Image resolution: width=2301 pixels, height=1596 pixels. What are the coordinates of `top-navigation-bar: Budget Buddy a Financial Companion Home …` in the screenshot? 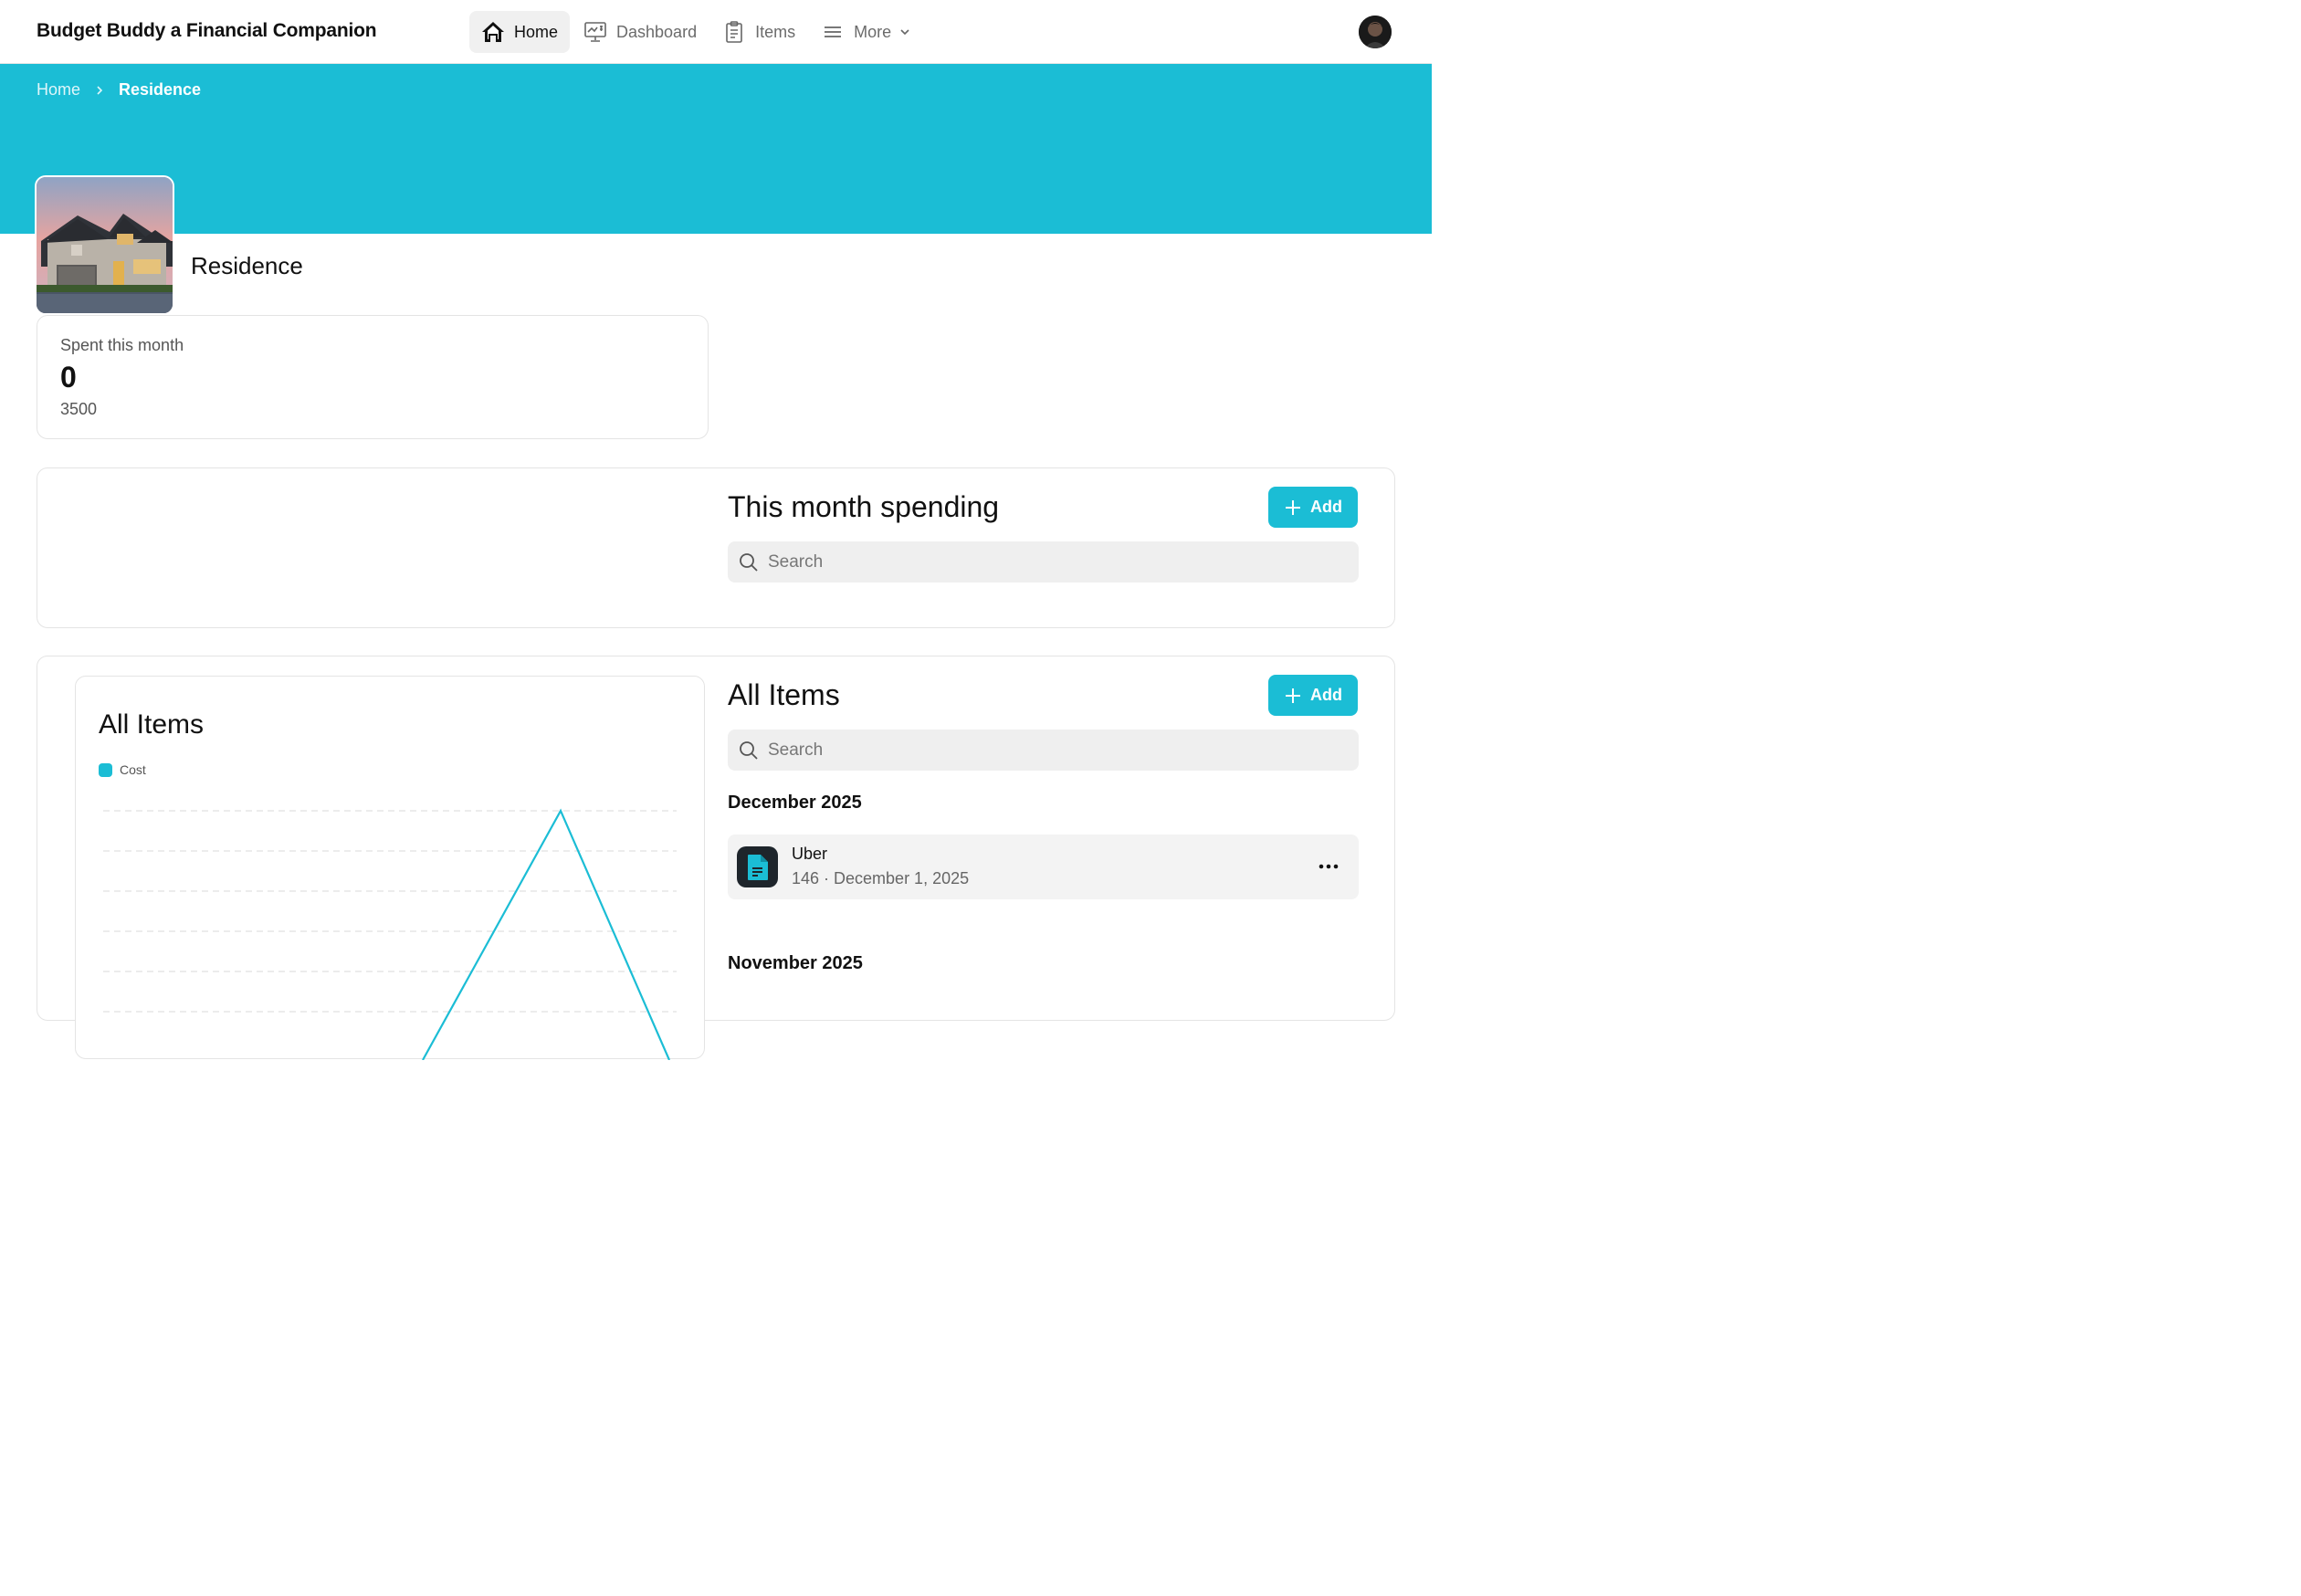 It's located at (716, 32).